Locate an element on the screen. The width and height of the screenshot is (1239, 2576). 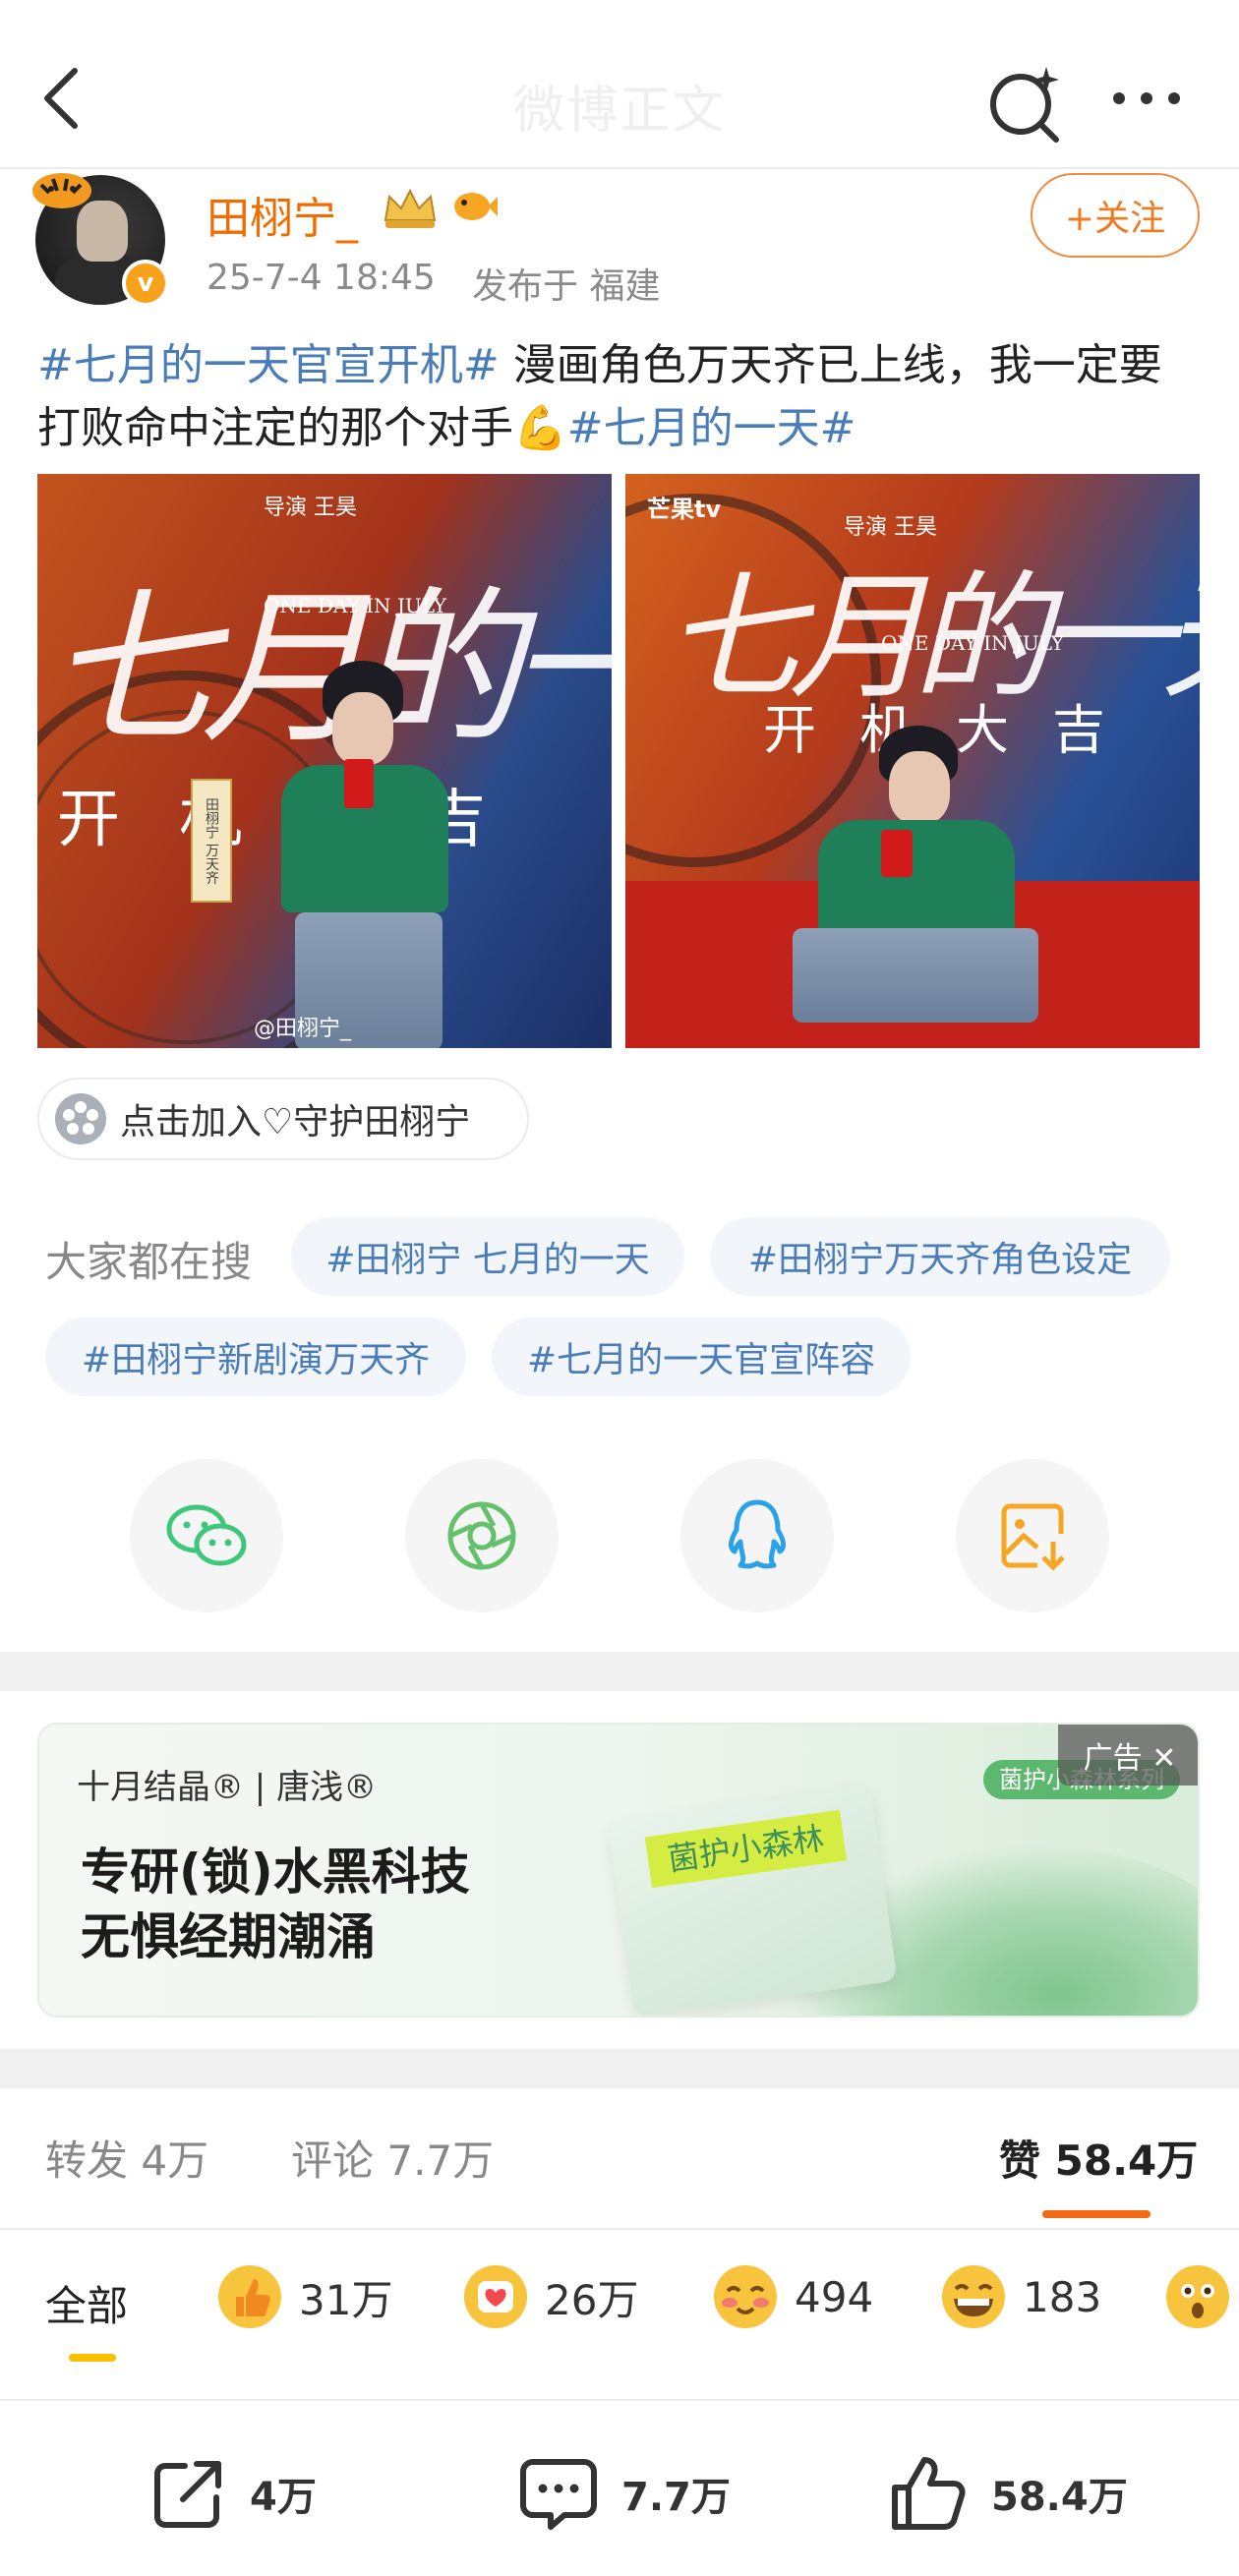
share-moments-button is located at coordinates (482, 1535).